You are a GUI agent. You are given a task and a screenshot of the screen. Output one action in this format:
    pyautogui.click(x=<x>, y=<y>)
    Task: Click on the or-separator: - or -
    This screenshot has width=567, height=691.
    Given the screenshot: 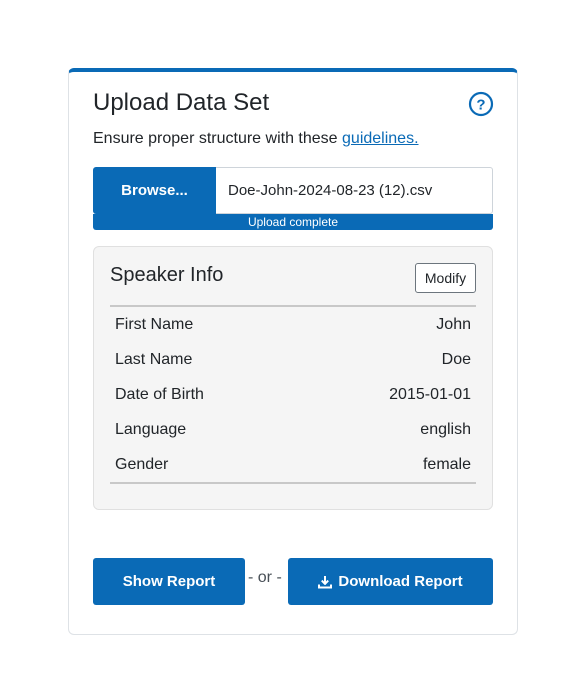 What is the action you would take?
    pyautogui.click(x=265, y=577)
    